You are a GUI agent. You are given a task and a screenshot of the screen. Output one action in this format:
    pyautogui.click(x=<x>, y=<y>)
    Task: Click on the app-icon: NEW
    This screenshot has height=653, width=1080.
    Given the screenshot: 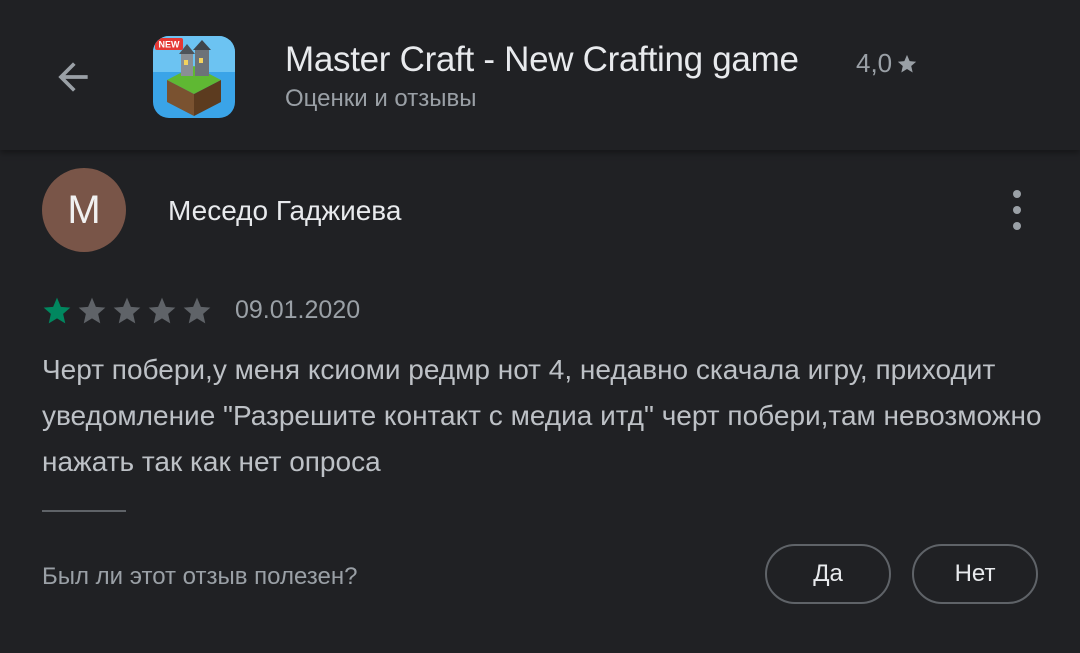 What is the action you would take?
    pyautogui.click(x=194, y=77)
    